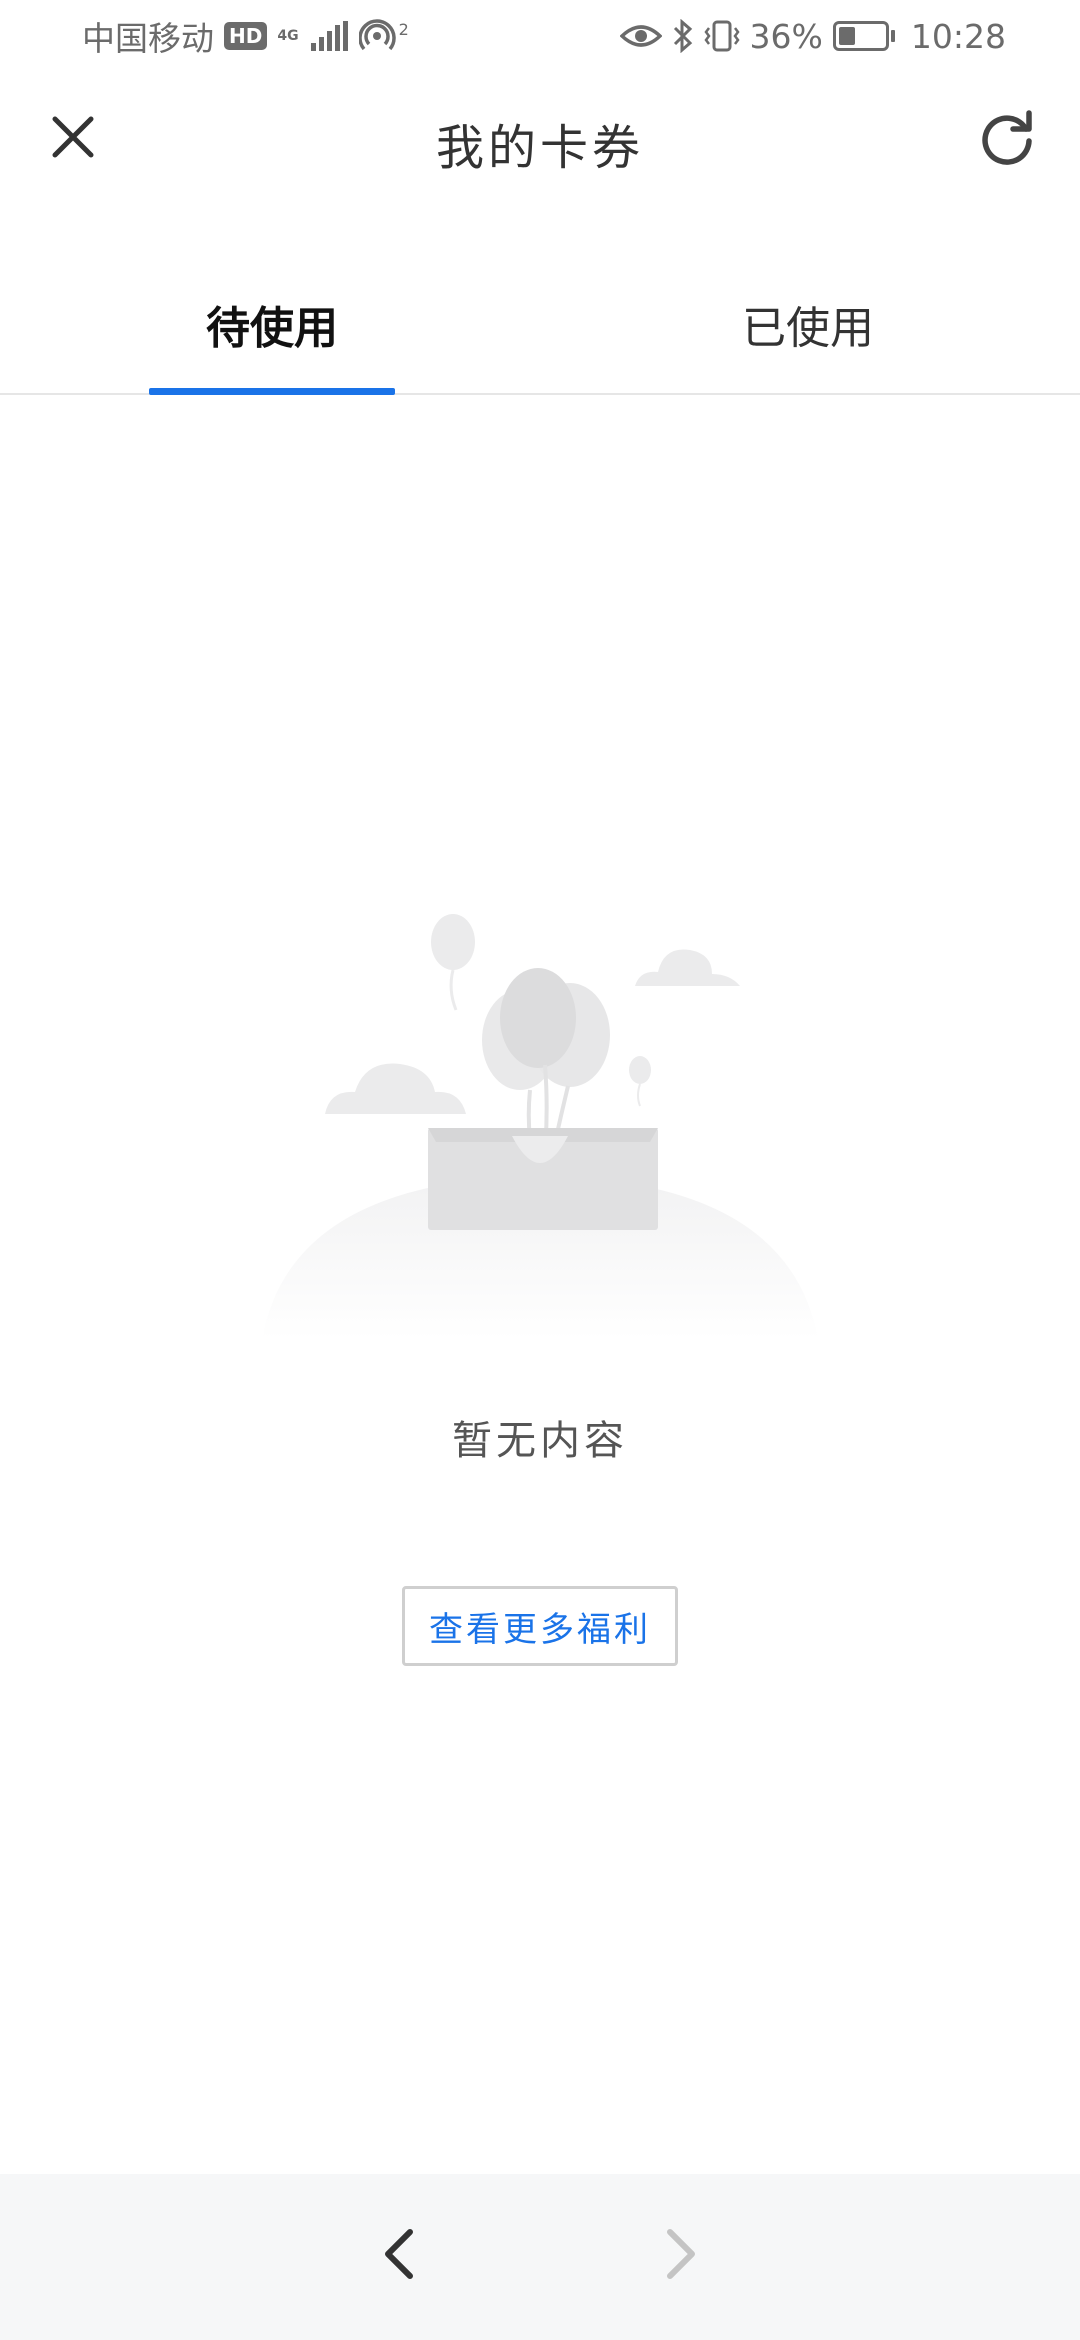  I want to click on status-bar: 中国移动 HD 4G 2 36% 10:28, so click(540, 36).